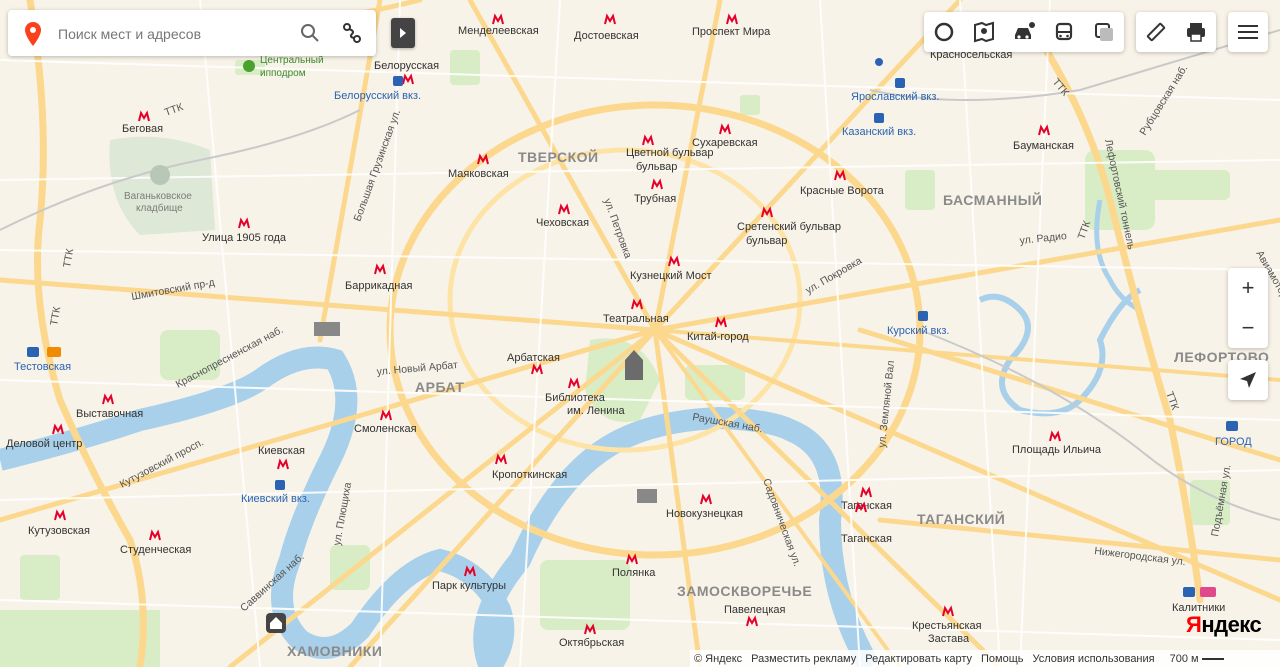 This screenshot has height=667, width=1280. What do you see at coordinates (575, 398) in the screenshot?
I see `metro-label: Библиотека` at bounding box center [575, 398].